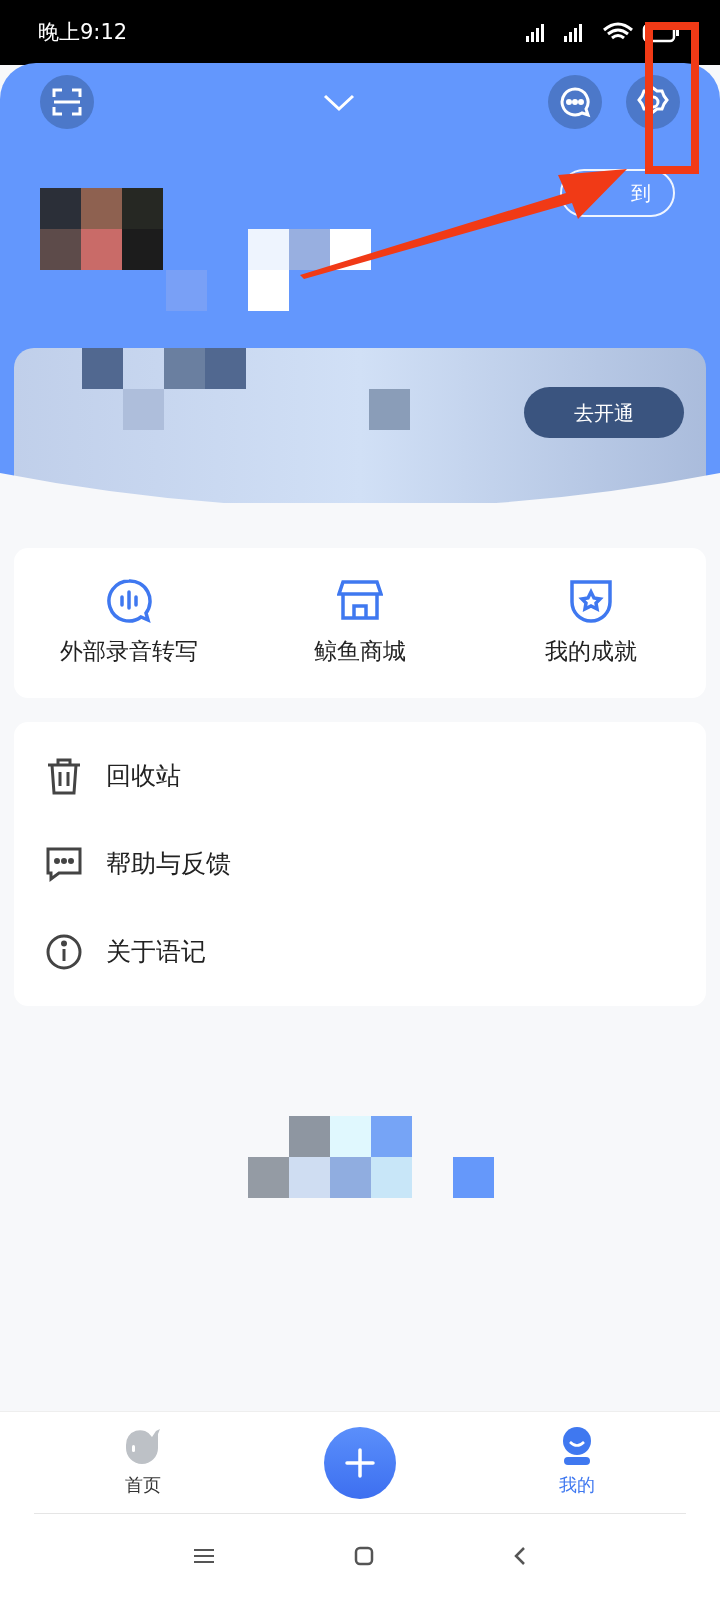 The width and height of the screenshot is (720, 1600). I want to click on smiling-person-icon, so click(577, 1446).